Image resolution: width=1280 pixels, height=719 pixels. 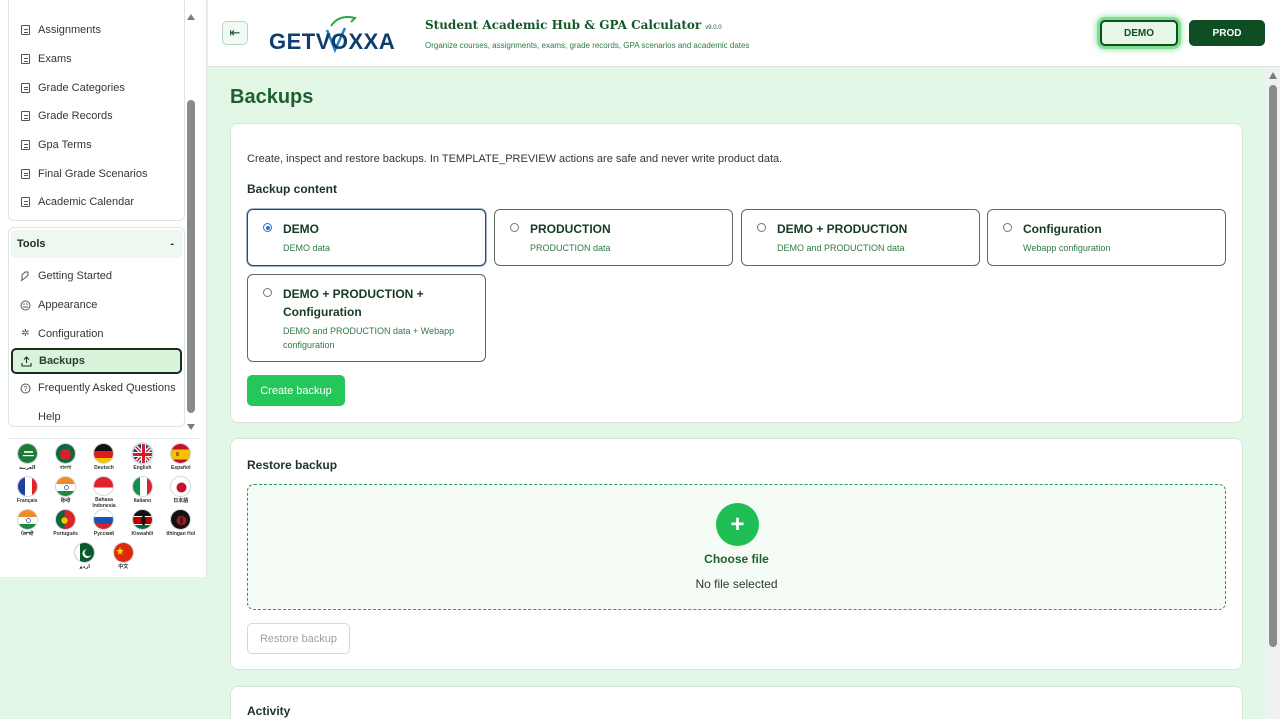 I want to click on option-description: PRODUCTION data, so click(x=570, y=248).